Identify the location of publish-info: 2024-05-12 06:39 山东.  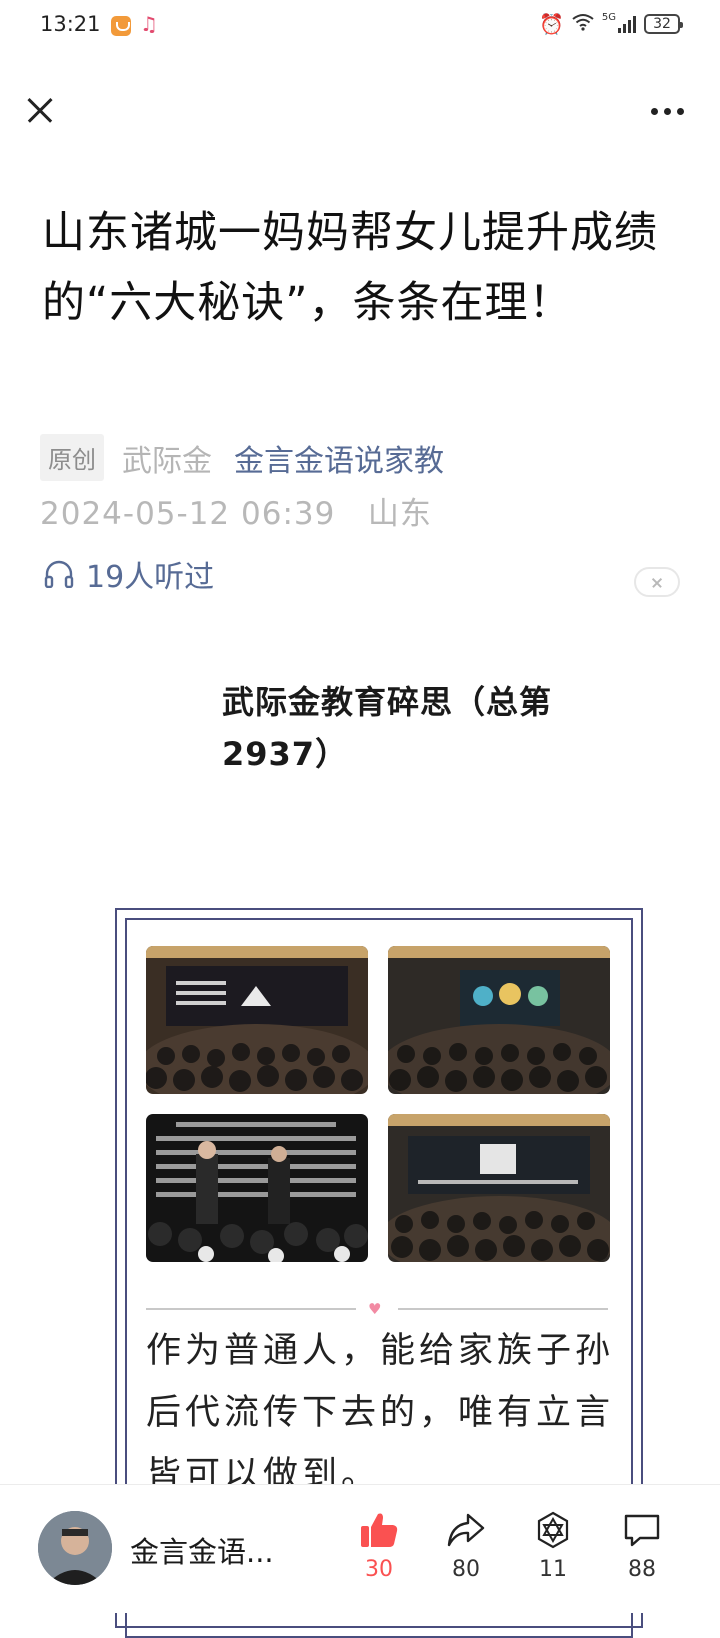
(236, 510).